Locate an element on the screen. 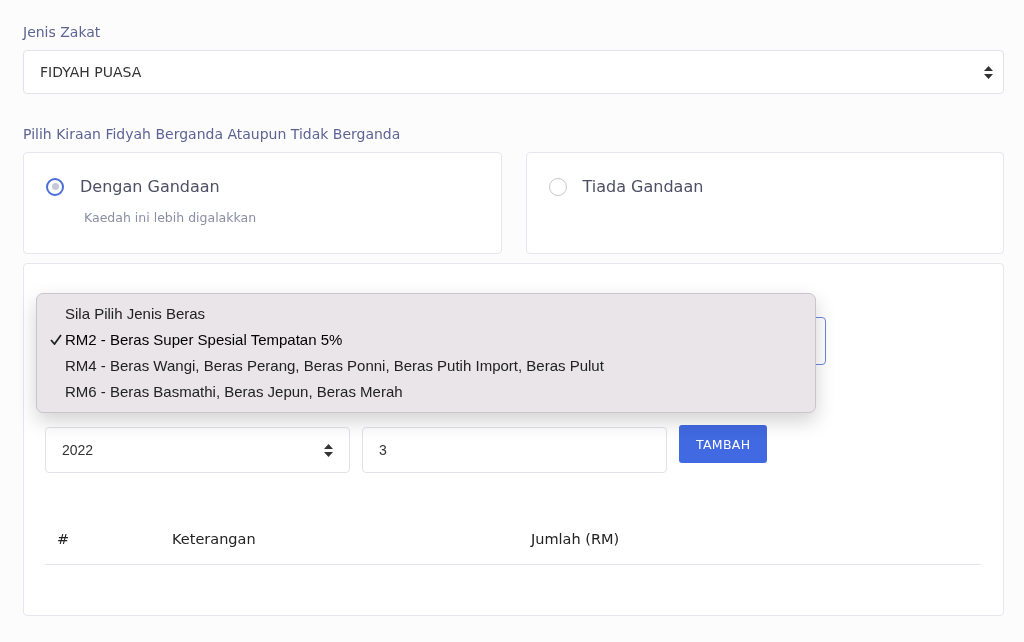 The height and width of the screenshot is (642, 1024). menu-option: Sila Pilih Jenis Beras is located at coordinates (426, 313).